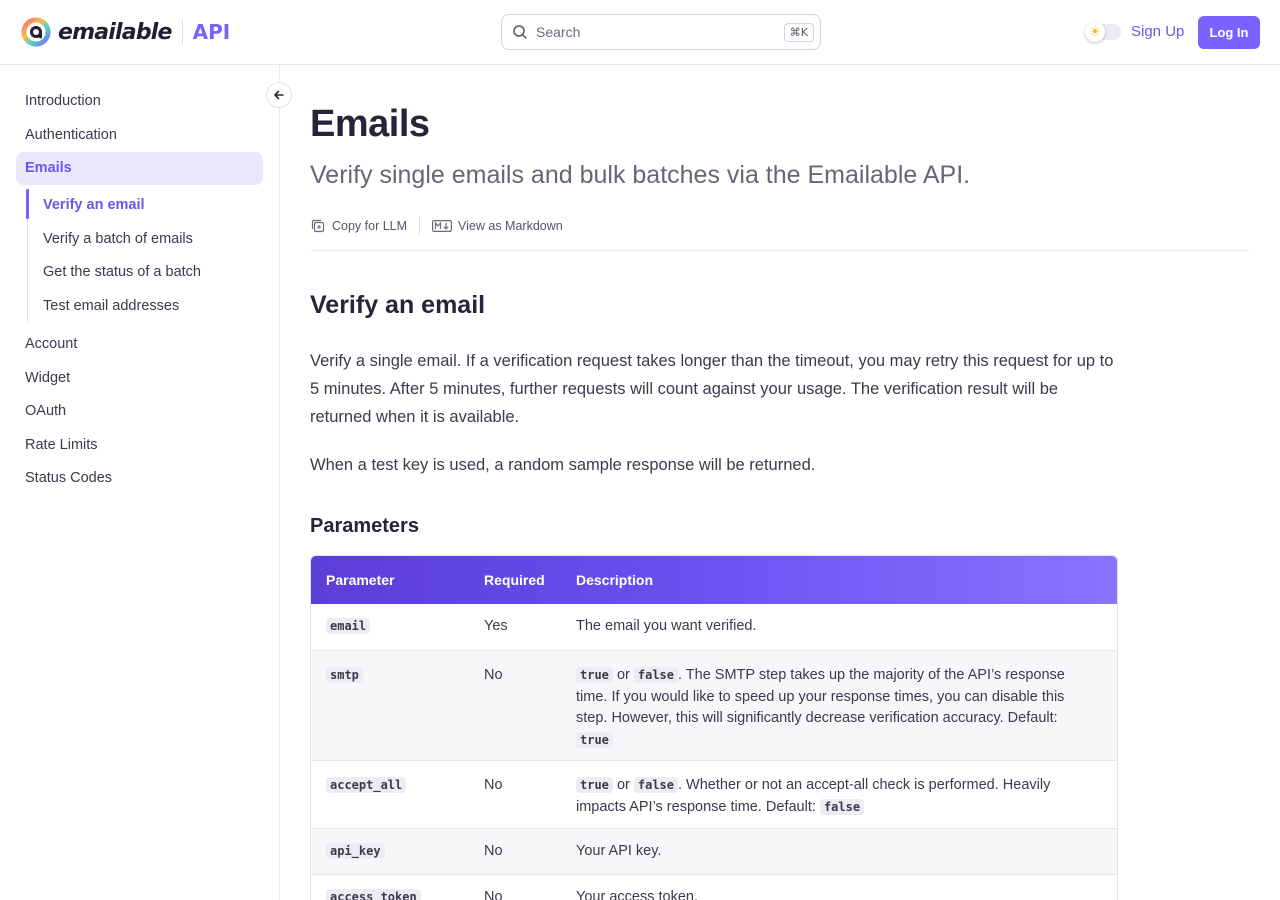 This screenshot has height=900, width=1280. Describe the element at coordinates (637, 894) in the screenshot. I see `param-description: Your access token.` at that location.